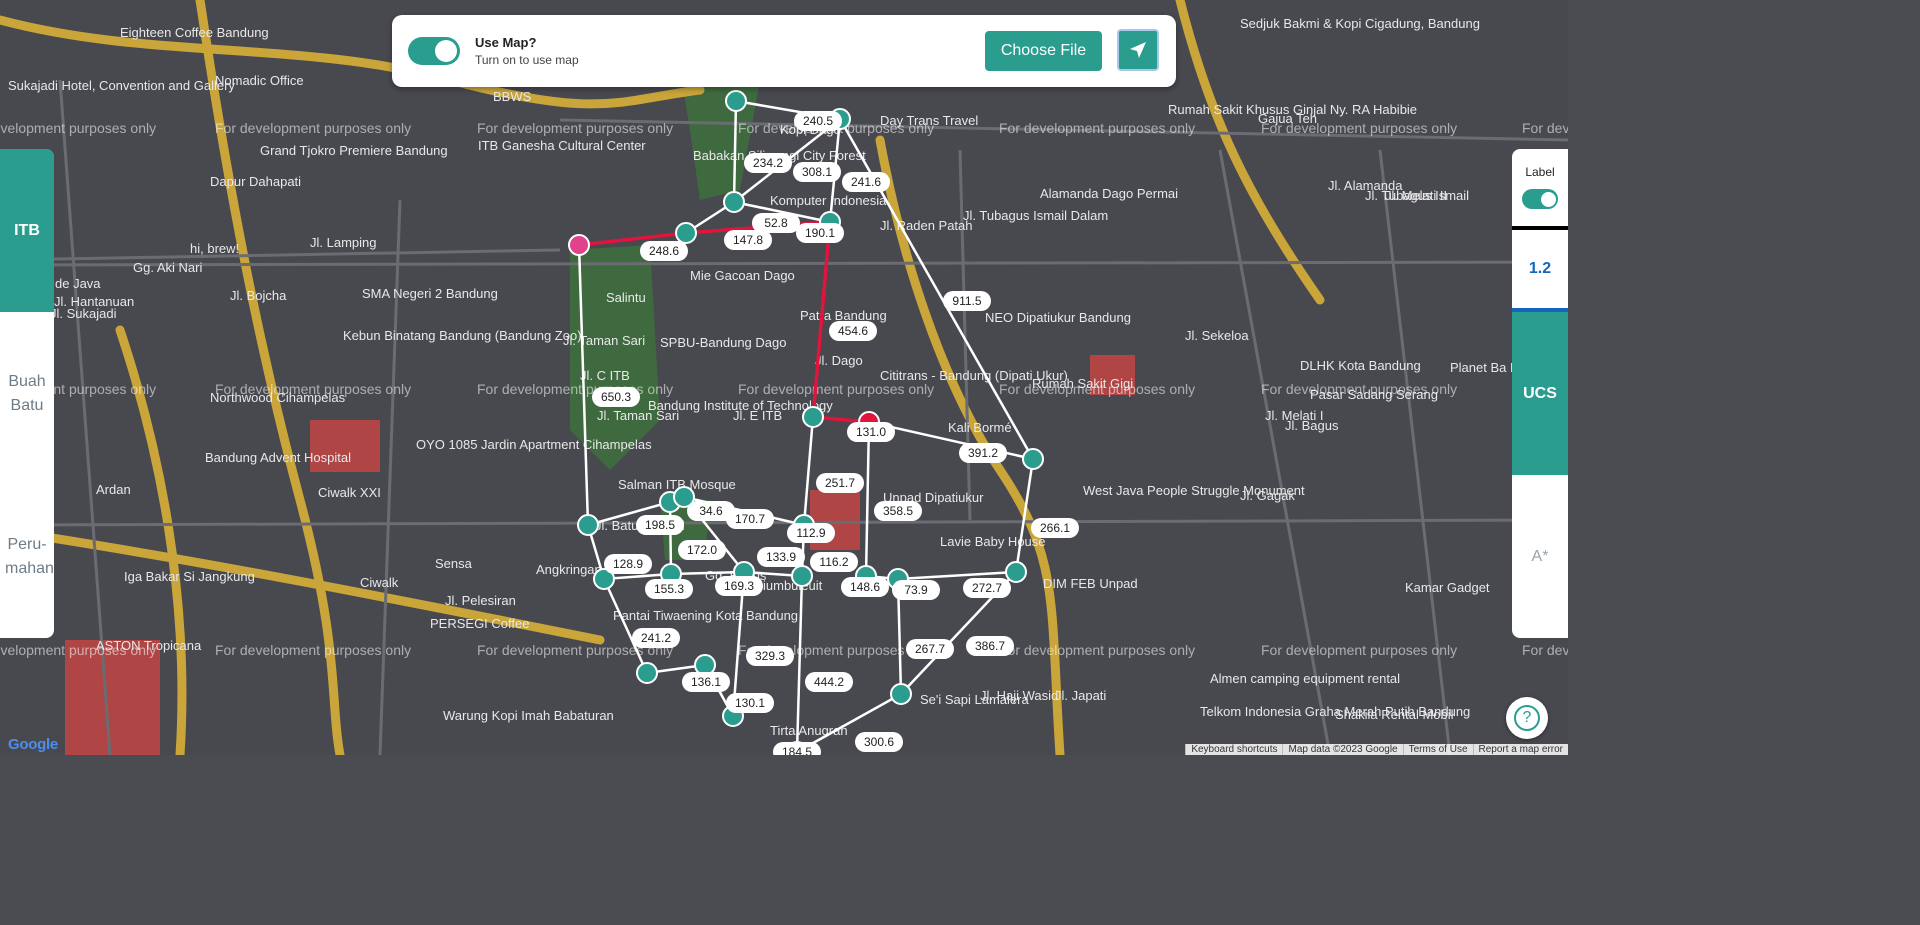 The image size is (1920, 925). What do you see at coordinates (434, 51) in the screenshot?
I see `use-map-toggle` at bounding box center [434, 51].